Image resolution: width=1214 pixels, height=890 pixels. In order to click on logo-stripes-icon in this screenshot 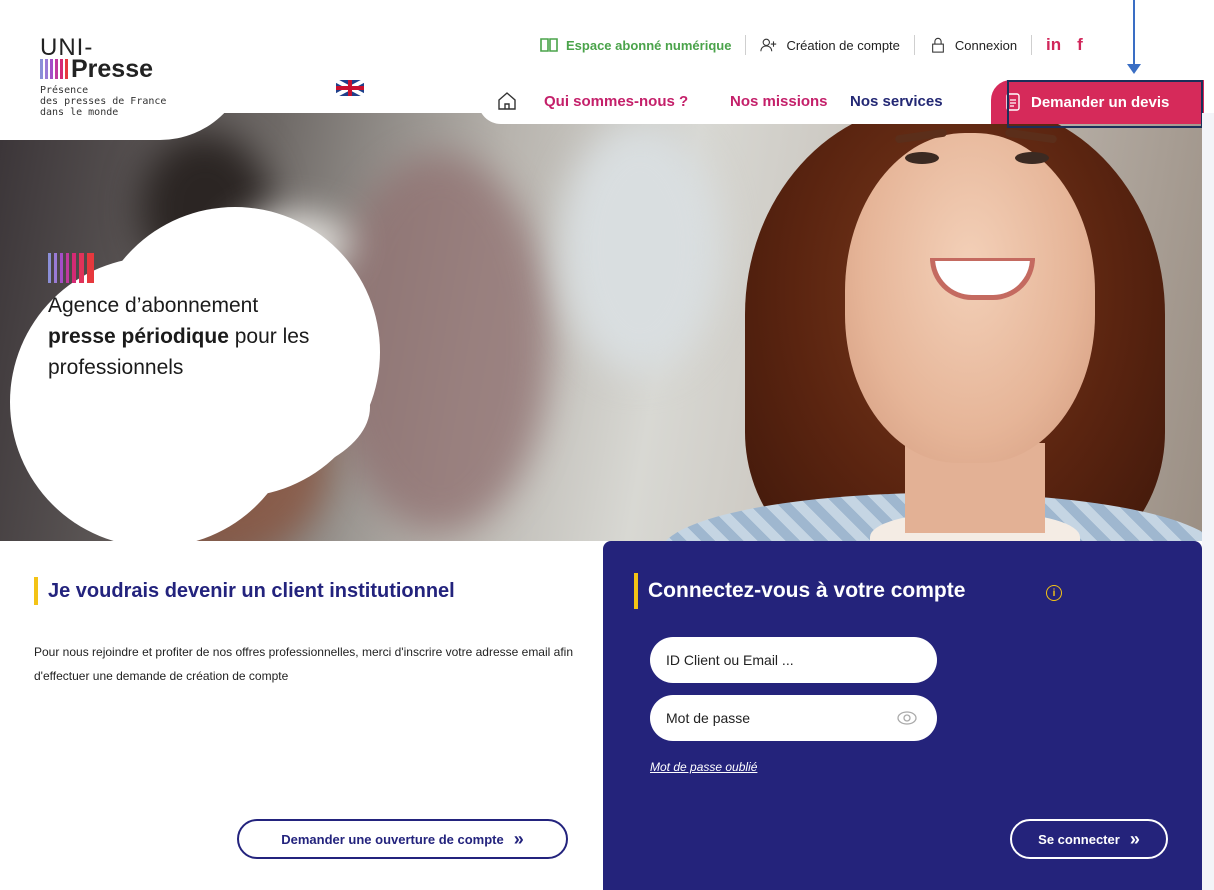, I will do `click(54, 69)`.